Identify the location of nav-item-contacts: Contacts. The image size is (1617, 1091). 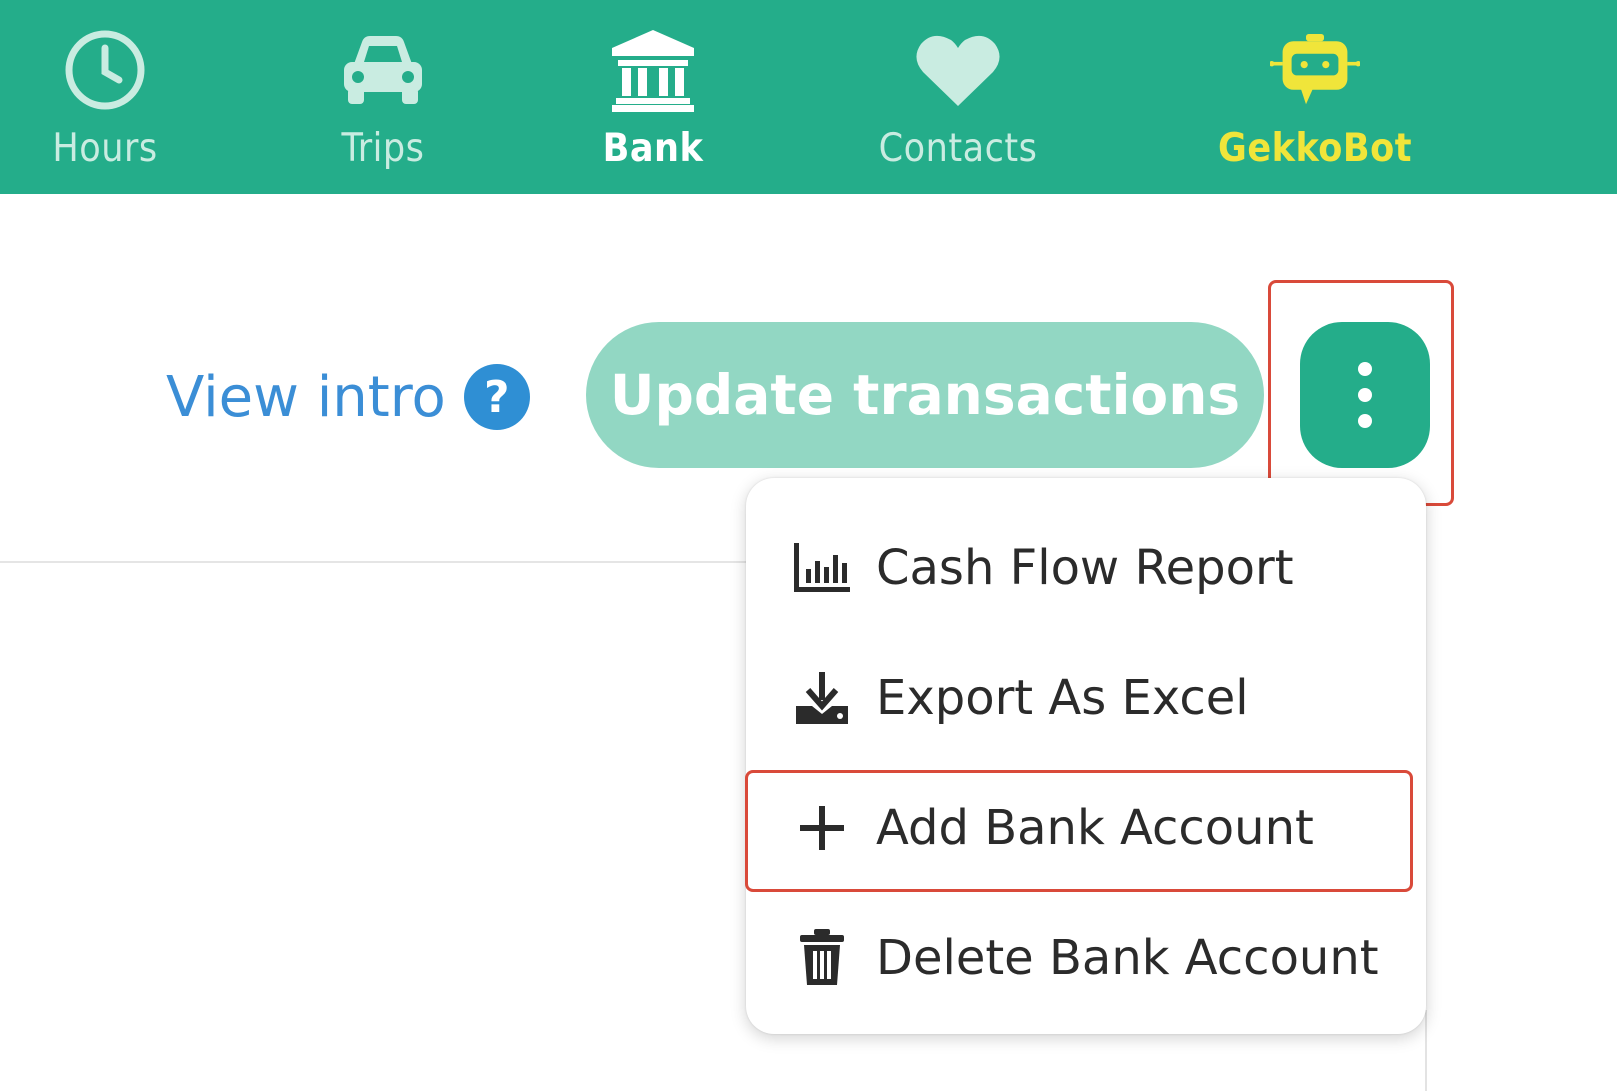
(958, 97).